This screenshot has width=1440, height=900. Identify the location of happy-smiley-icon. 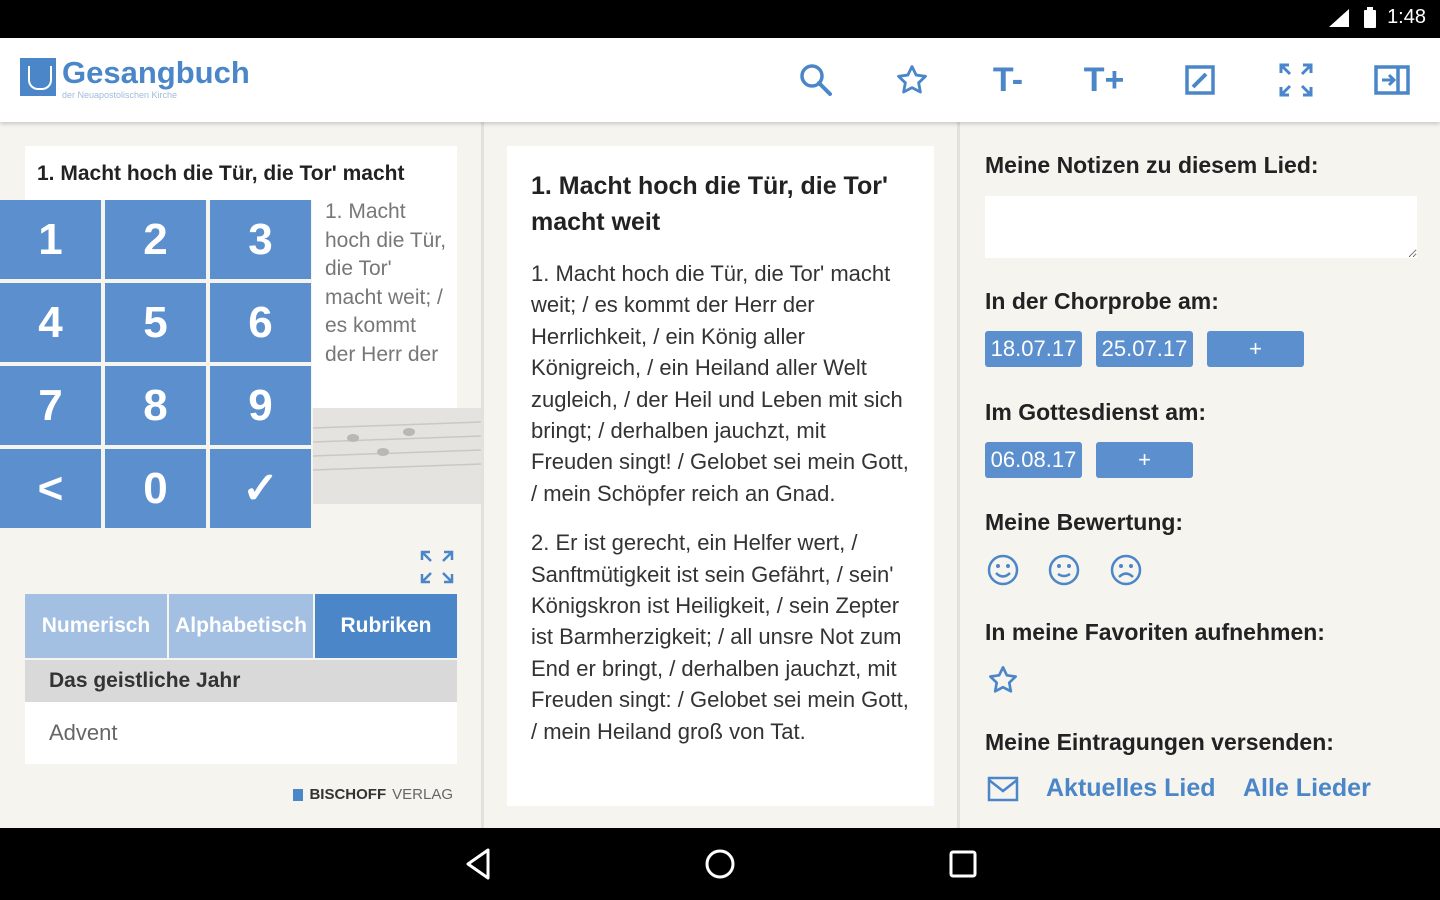
(1003, 570).